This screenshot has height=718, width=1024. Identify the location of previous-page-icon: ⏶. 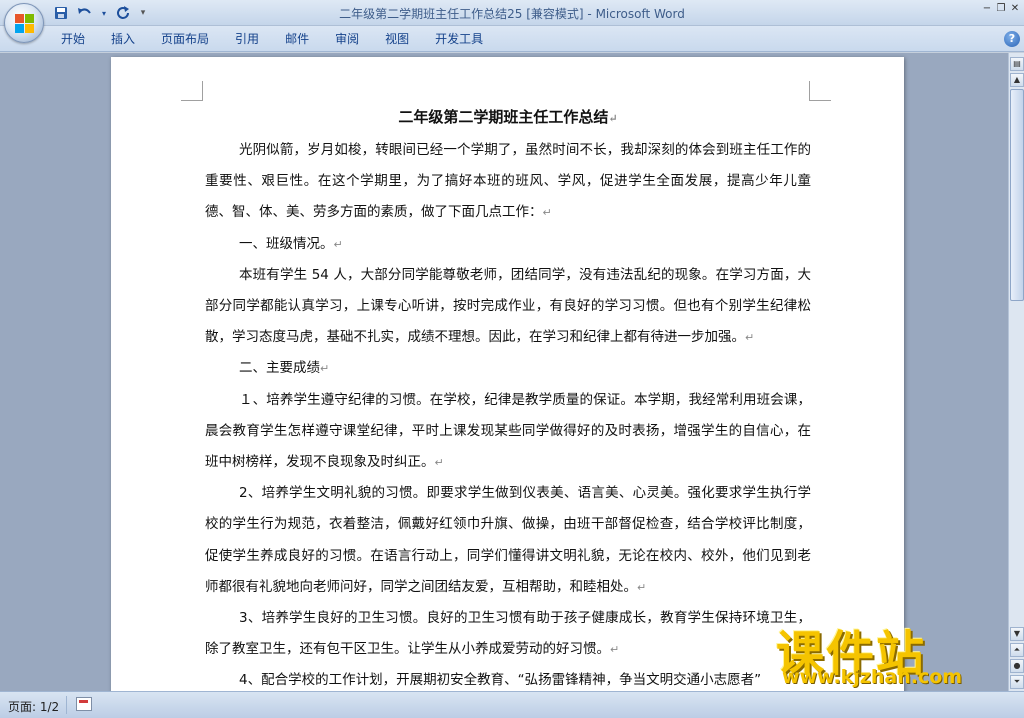
(1017, 650).